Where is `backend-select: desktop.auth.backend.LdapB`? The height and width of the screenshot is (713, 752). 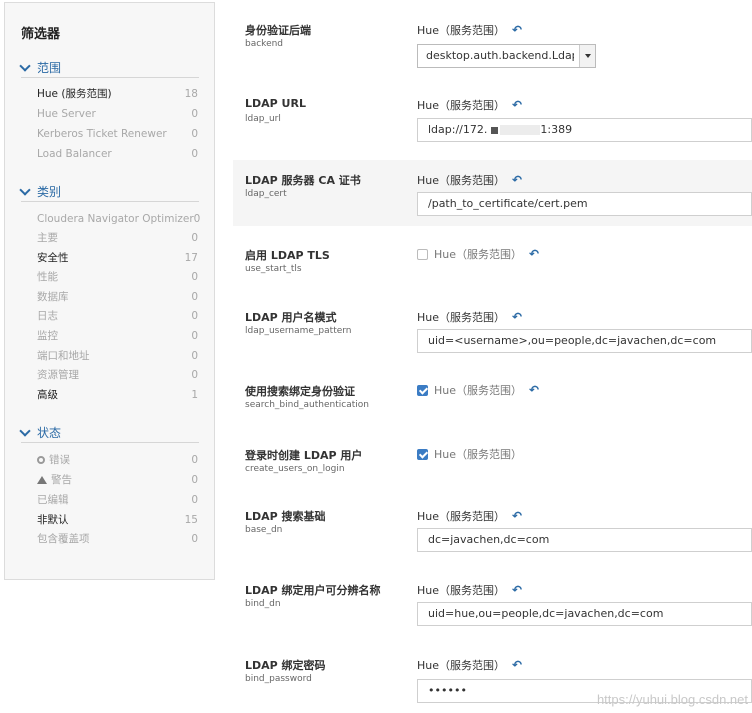
backend-select: desktop.auth.backend.LdapB is located at coordinates (506, 56).